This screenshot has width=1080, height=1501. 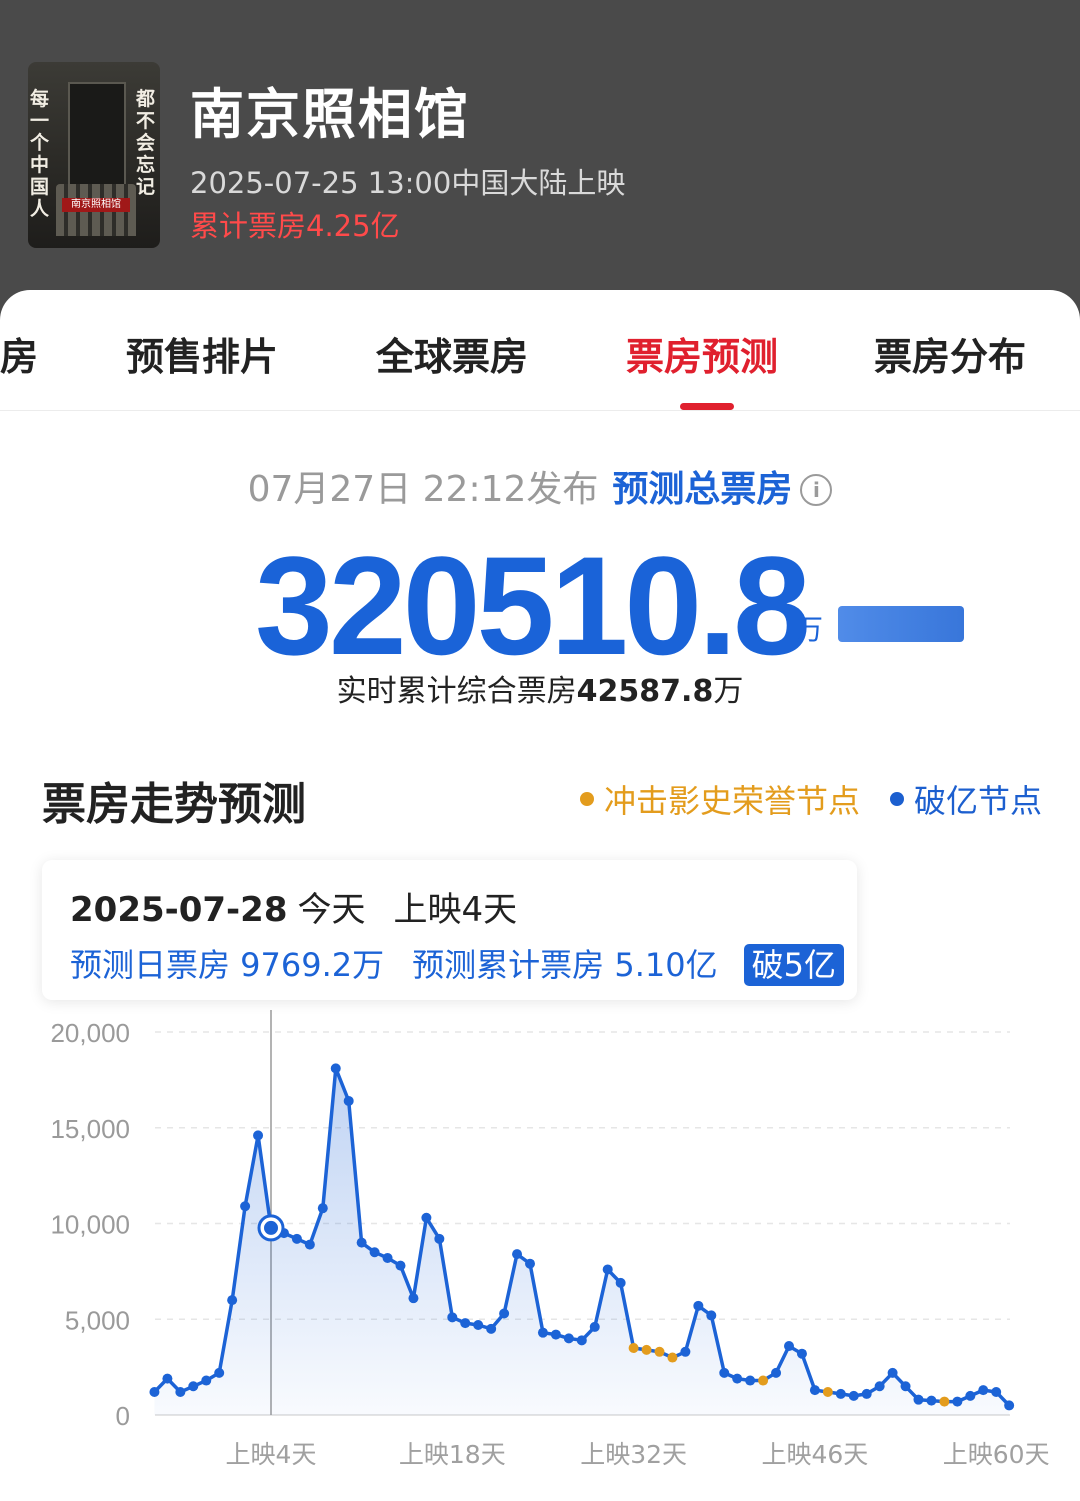 What do you see at coordinates (293, 906) in the screenshot?
I see `tooltip-date-line: 2025-07-28 今天 上映4天` at bounding box center [293, 906].